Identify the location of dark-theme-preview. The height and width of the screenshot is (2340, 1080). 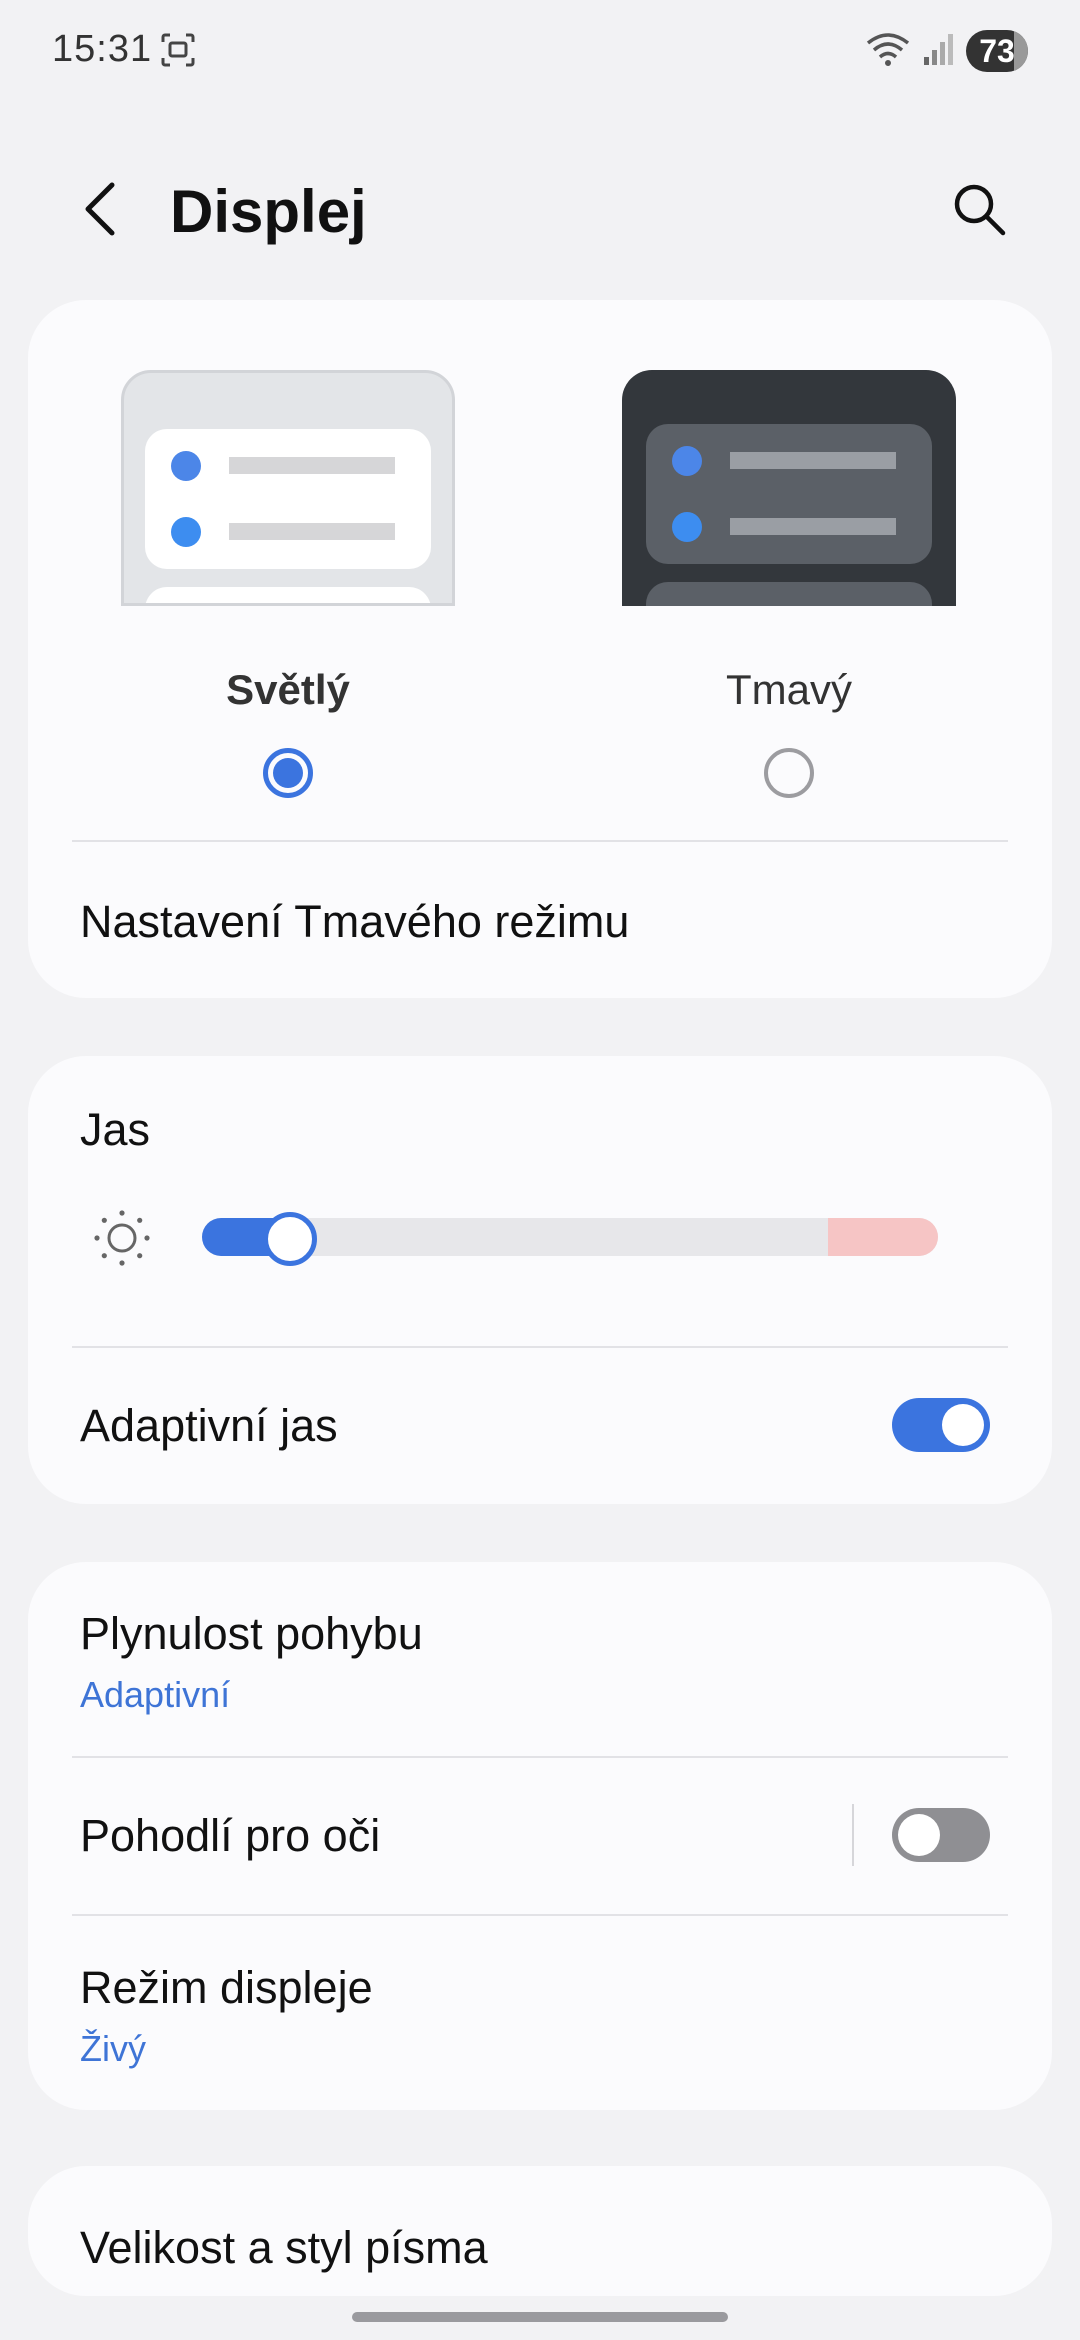
(789, 488).